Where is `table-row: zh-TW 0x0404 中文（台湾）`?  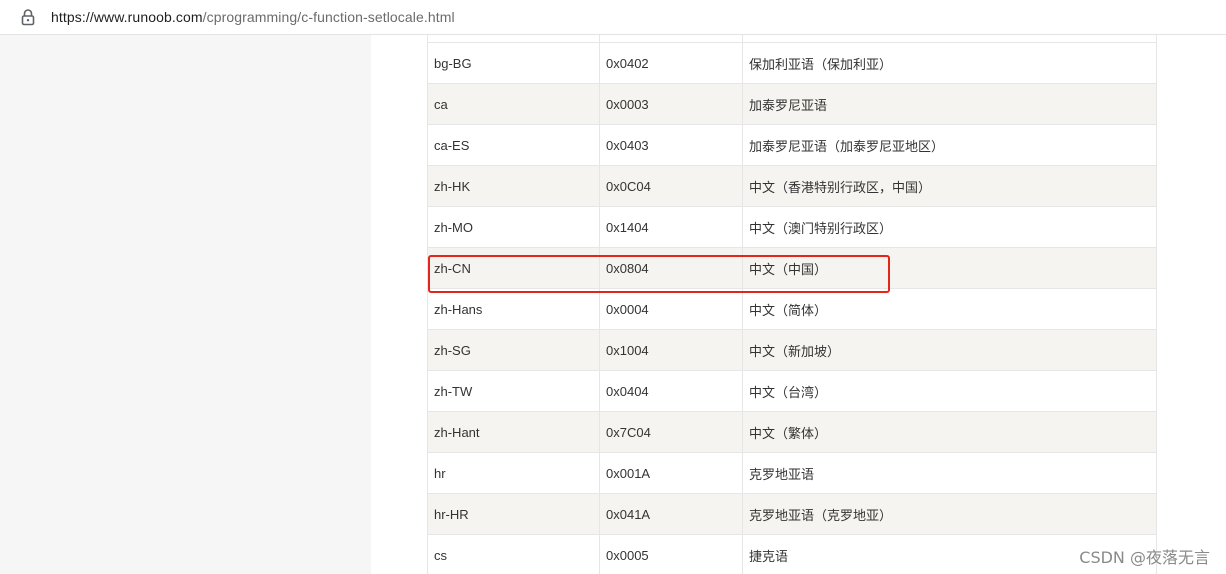 table-row: zh-TW 0x0404 中文（台湾） is located at coordinates (792, 391).